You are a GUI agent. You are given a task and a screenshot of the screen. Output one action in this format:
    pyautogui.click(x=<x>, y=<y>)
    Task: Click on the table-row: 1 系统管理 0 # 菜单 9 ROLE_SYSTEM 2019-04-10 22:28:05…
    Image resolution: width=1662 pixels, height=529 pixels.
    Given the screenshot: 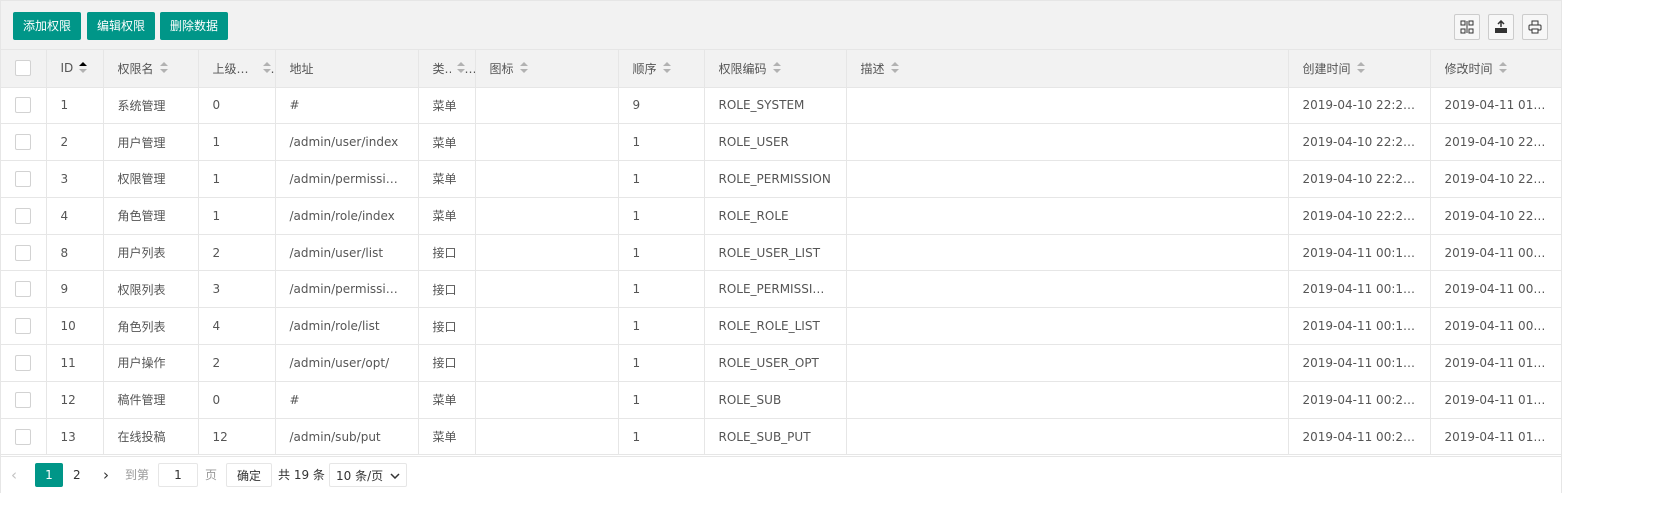 What is the action you would take?
    pyautogui.click(x=781, y=106)
    